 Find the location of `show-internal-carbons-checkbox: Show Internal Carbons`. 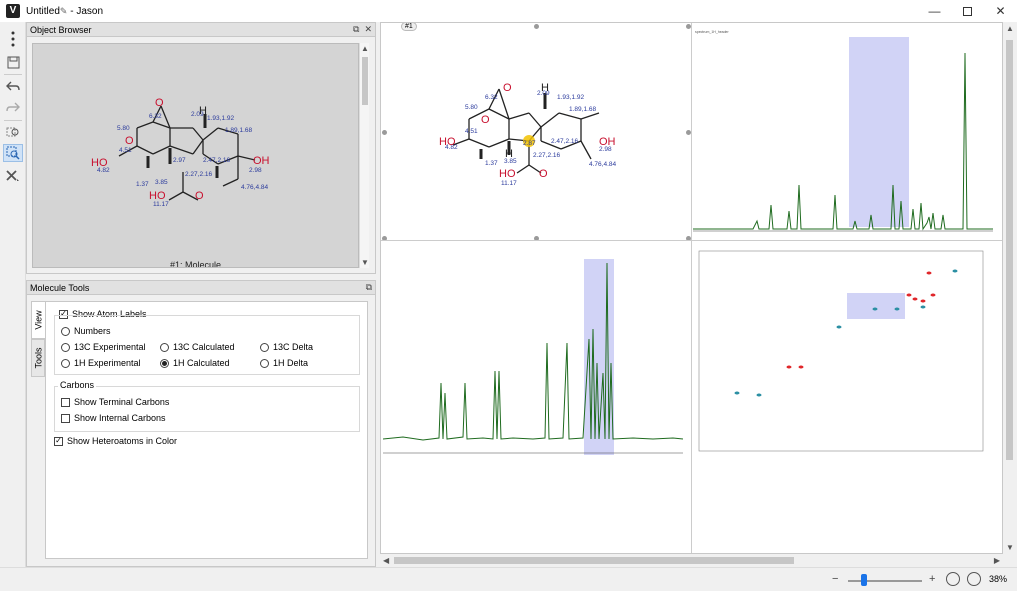

show-internal-carbons-checkbox: Show Internal Carbons is located at coordinates (113, 418).